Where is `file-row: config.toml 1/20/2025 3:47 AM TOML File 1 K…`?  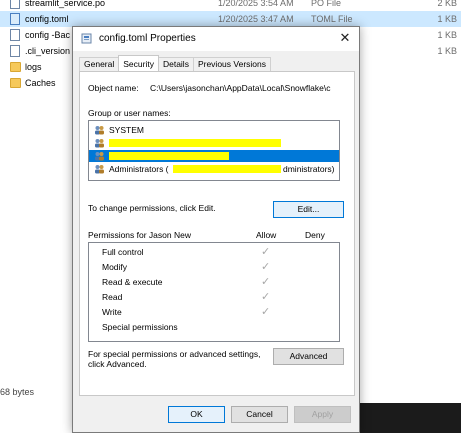 file-row: config.toml 1/20/2025 3:47 AM TOML File 1 K… is located at coordinates (230, 19).